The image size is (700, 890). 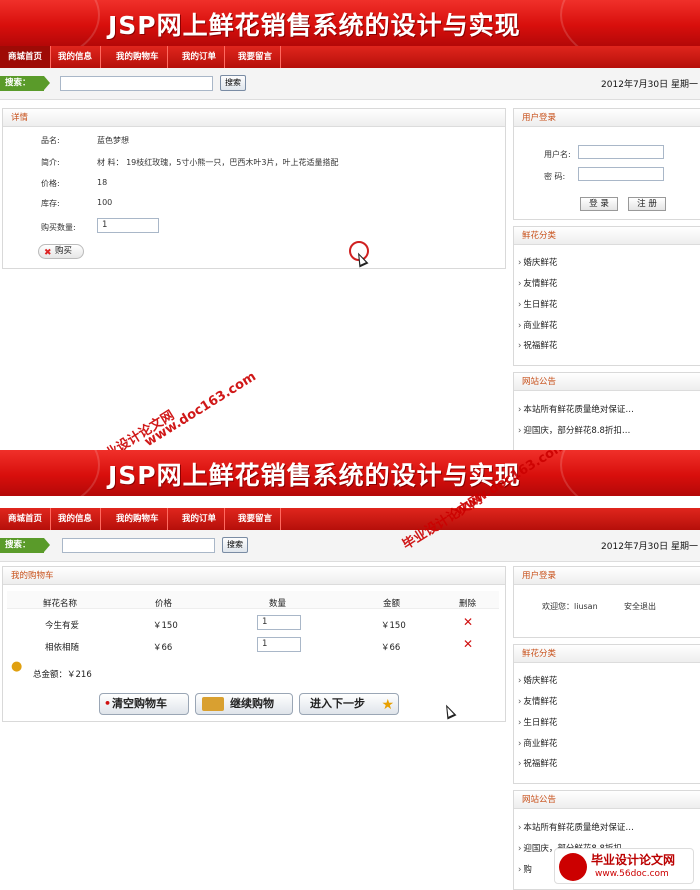 I want to click on clear-cart-button: • 清空购物车, so click(x=144, y=704).